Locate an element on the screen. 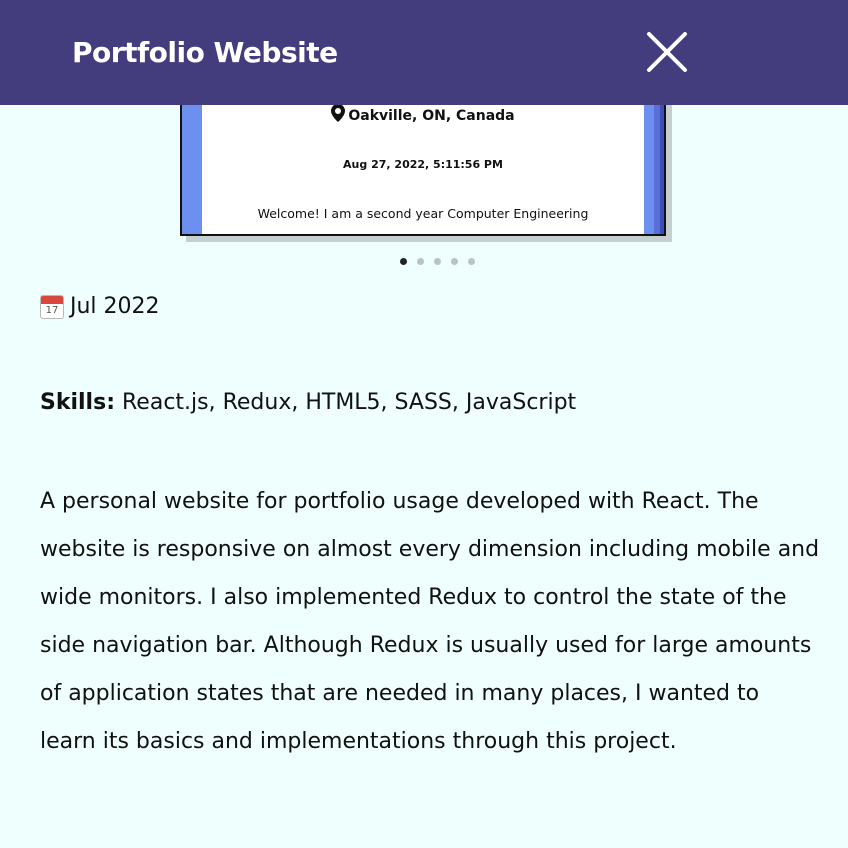 The image size is (848, 848). modal-header: Portfolio Website is located at coordinates (424, 52).